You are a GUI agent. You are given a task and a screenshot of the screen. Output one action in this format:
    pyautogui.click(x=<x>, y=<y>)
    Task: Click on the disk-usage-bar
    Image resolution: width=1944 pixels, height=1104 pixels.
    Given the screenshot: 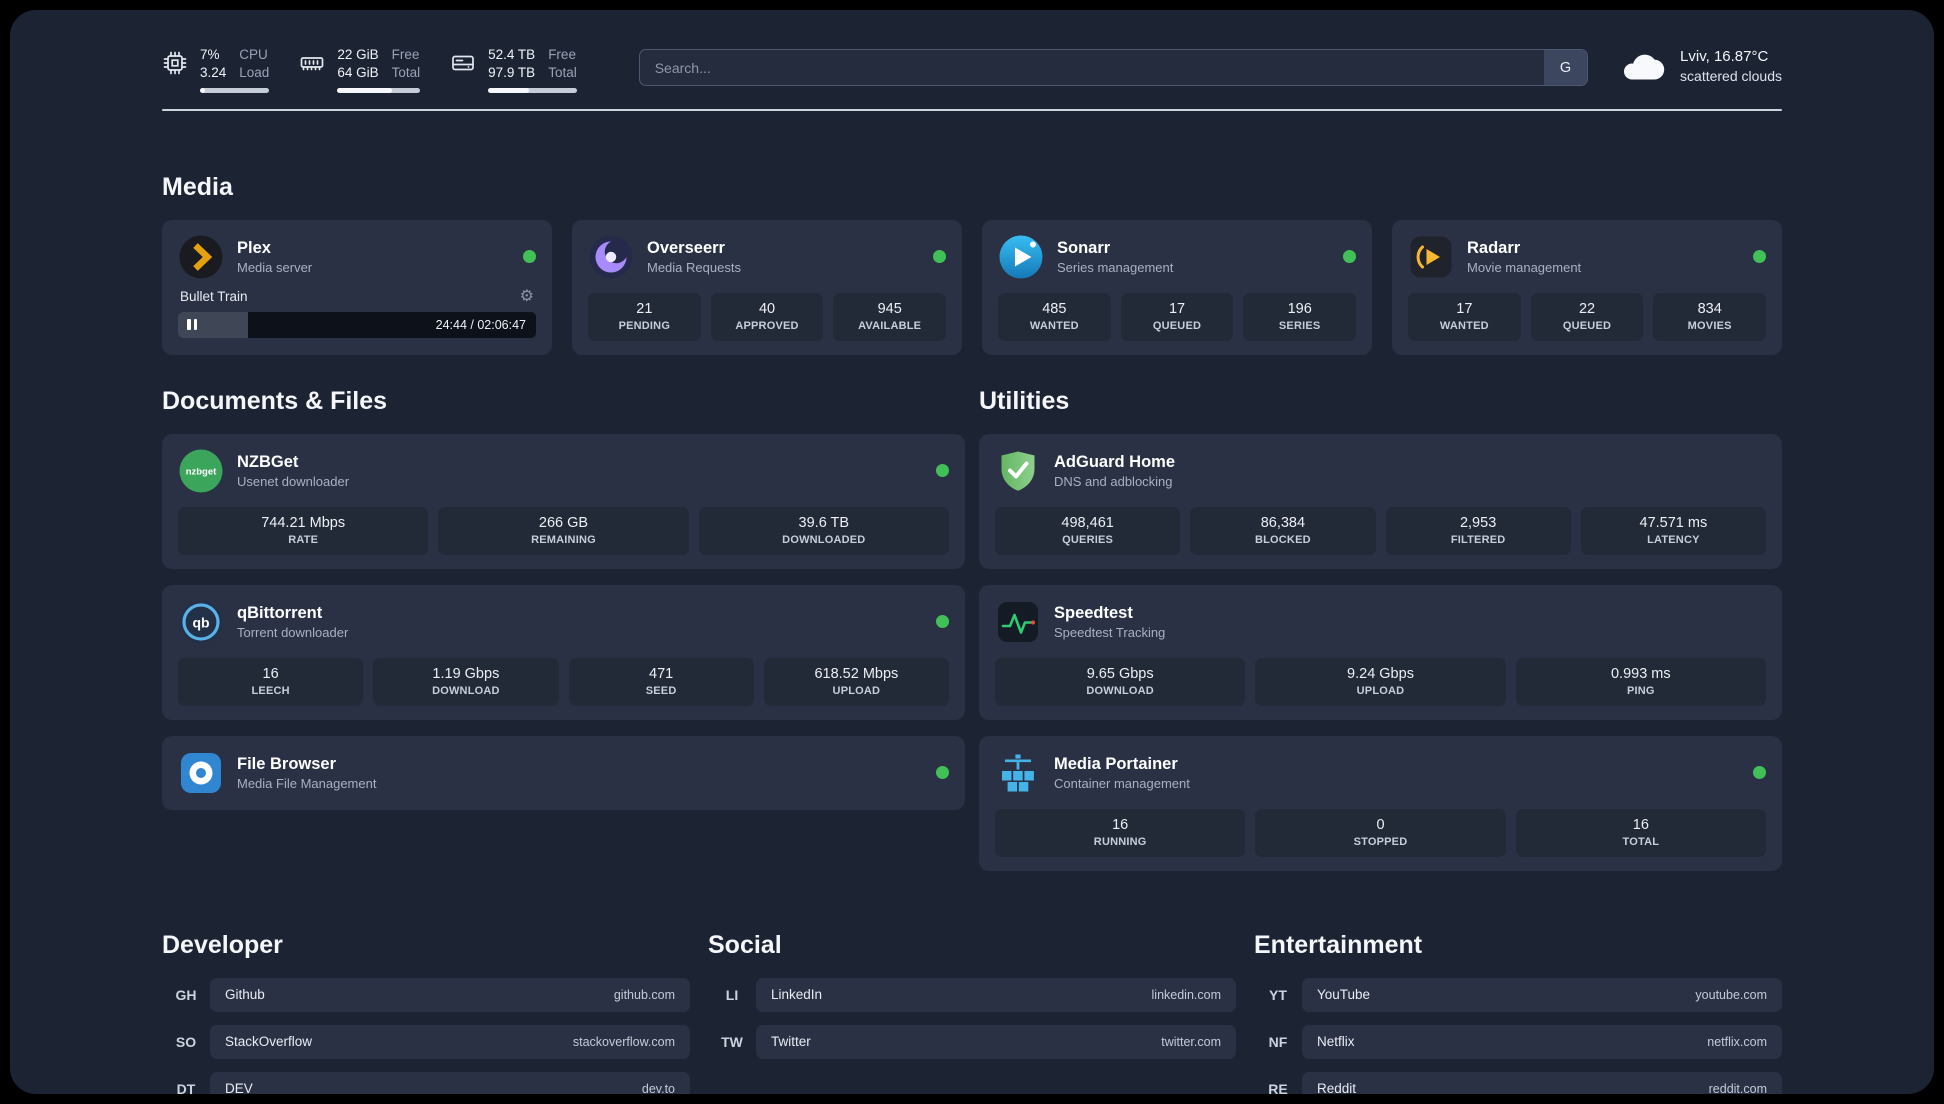 What is the action you would take?
    pyautogui.click(x=532, y=90)
    